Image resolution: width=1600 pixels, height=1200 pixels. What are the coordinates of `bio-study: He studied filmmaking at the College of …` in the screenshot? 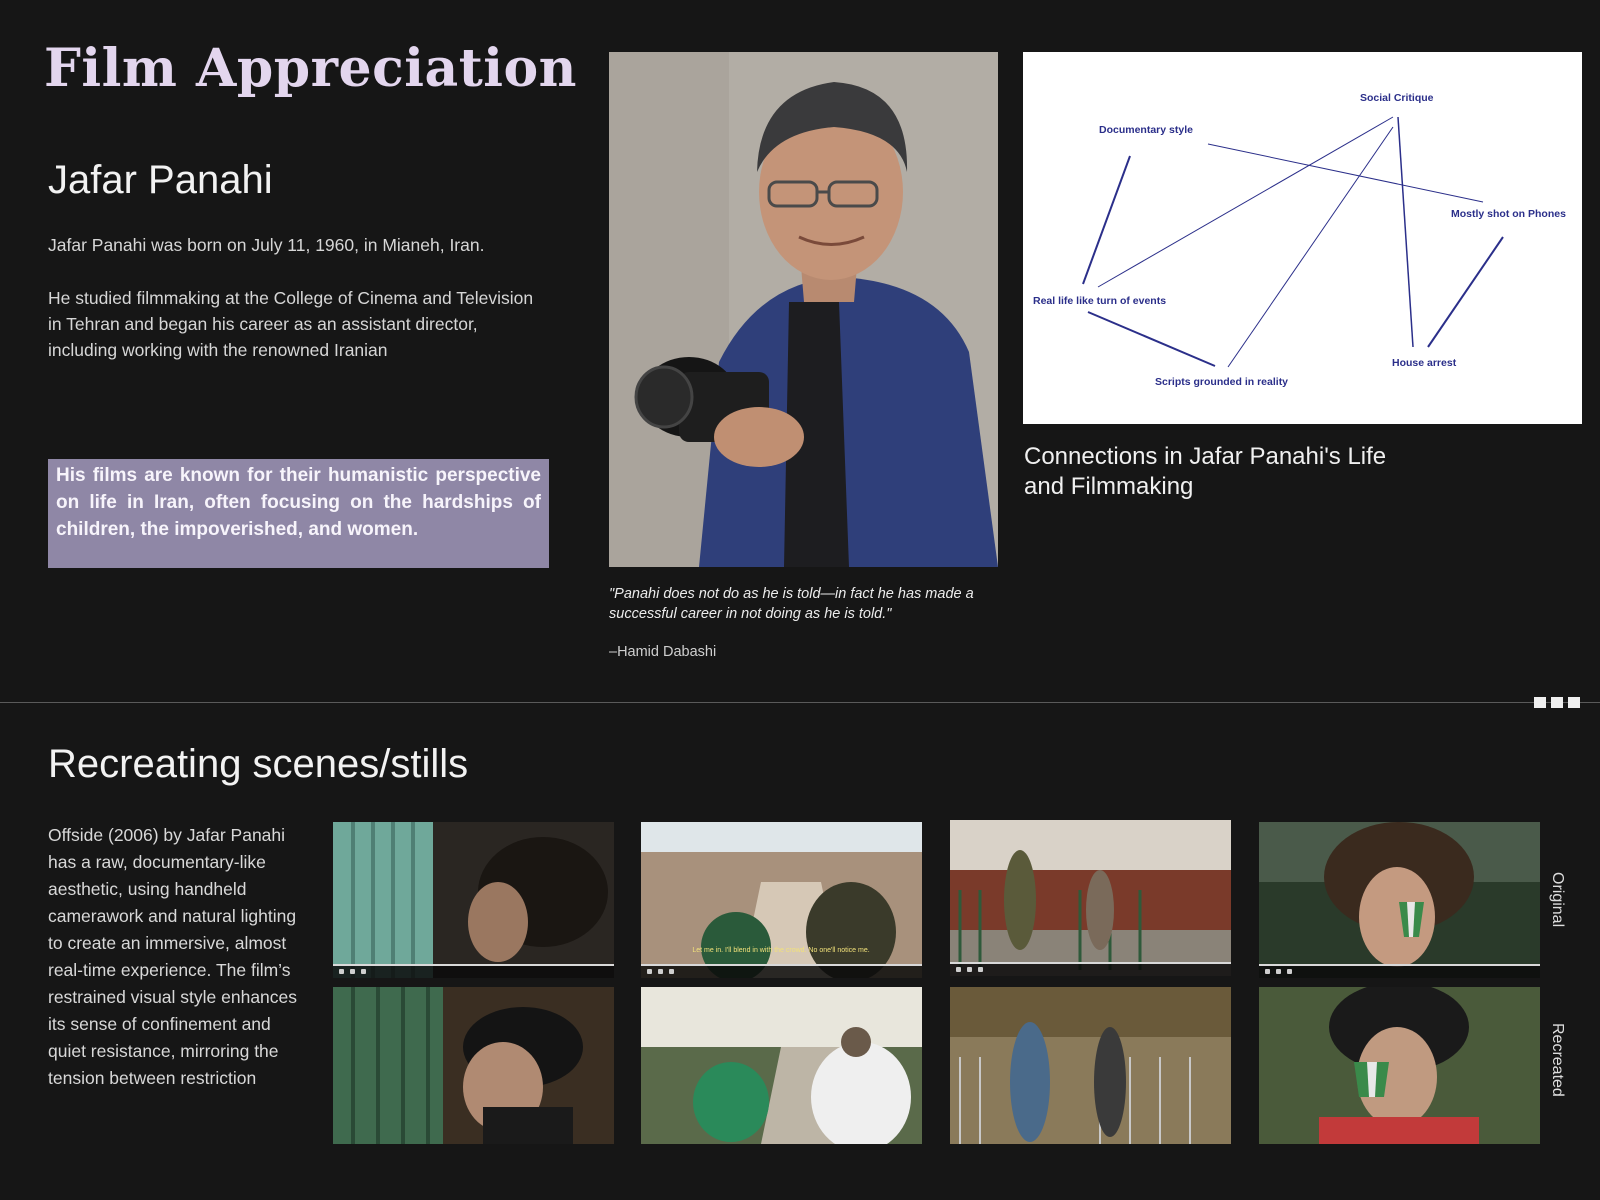 It's located at (291, 298).